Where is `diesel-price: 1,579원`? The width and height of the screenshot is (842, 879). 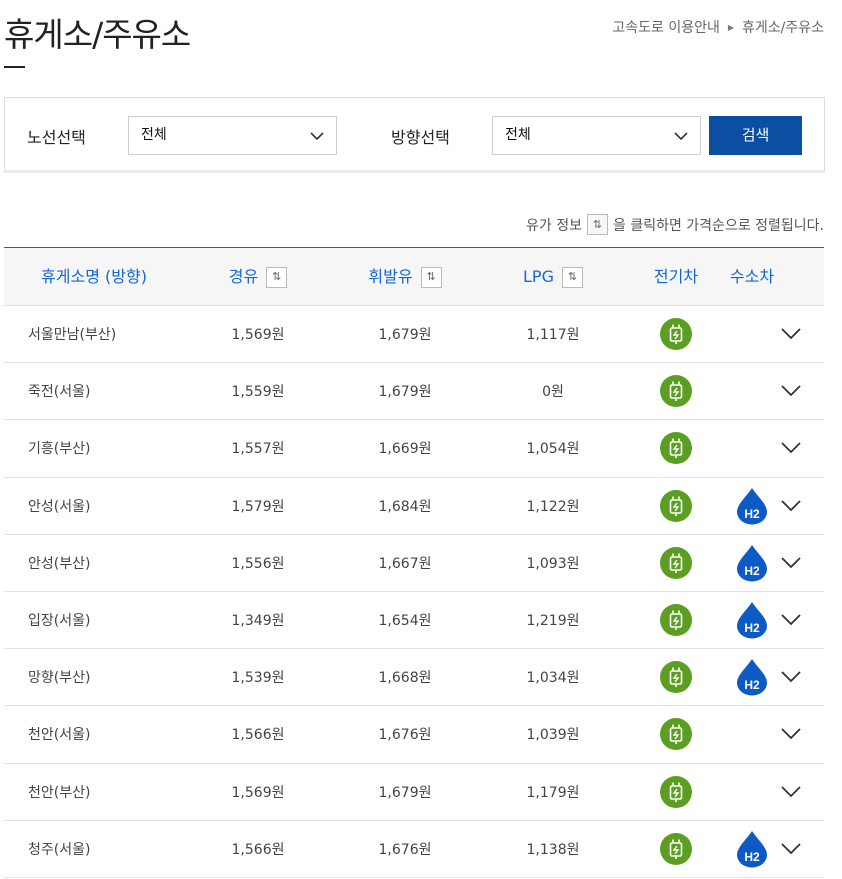 diesel-price: 1,579원 is located at coordinates (258, 506).